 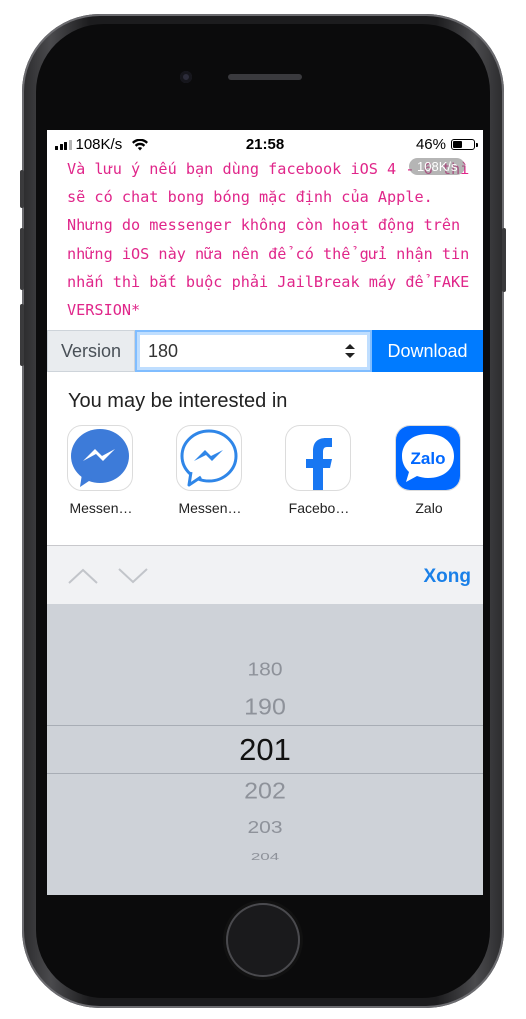 I want to click on volume-up-button, so click(x=22, y=259).